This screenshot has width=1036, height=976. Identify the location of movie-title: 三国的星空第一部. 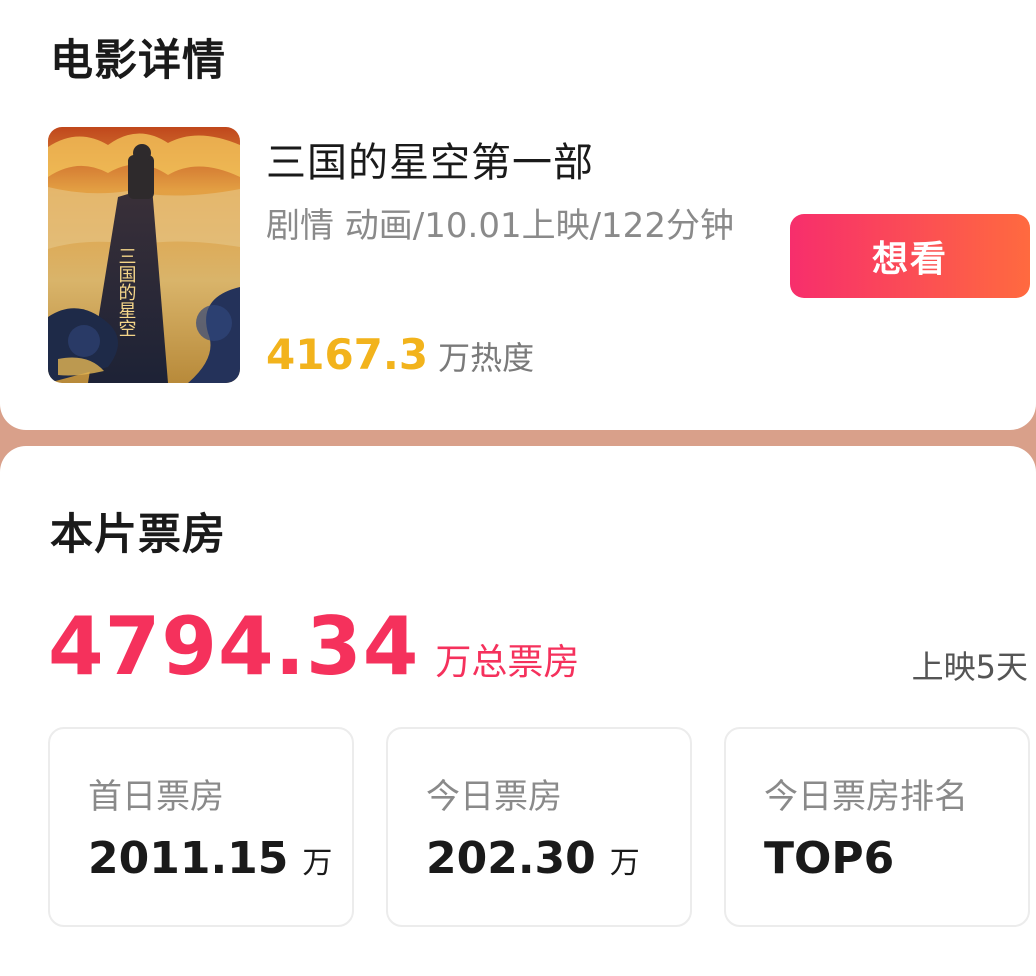
(430, 159).